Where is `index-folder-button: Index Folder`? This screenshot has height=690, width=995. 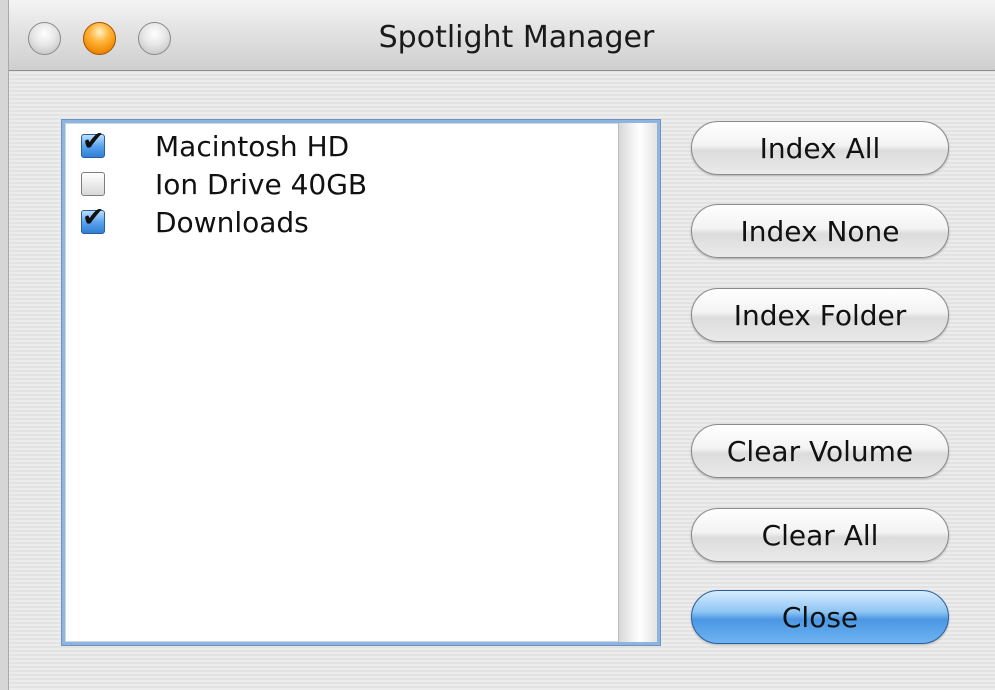
index-folder-button: Index Folder is located at coordinates (820, 315).